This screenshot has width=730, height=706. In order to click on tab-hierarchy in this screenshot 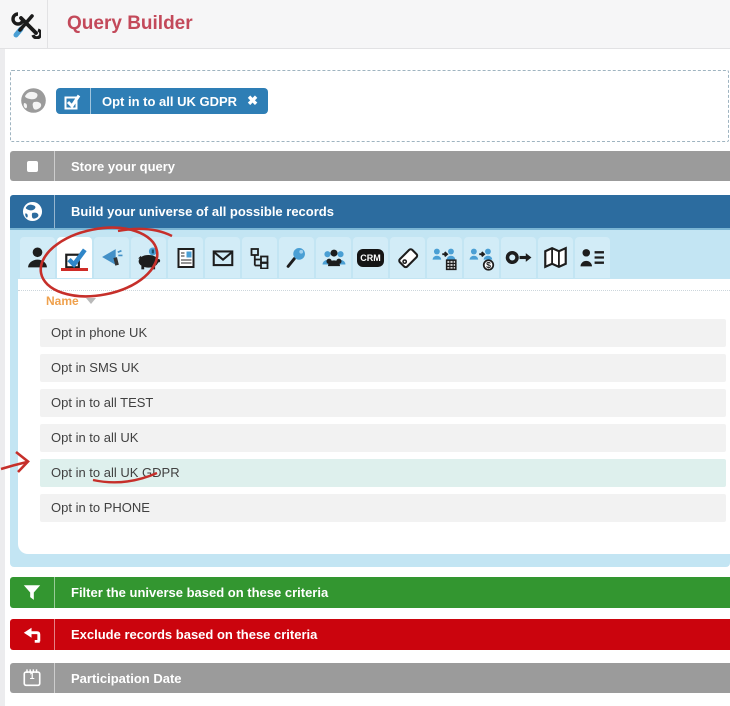, I will do `click(259, 257)`.